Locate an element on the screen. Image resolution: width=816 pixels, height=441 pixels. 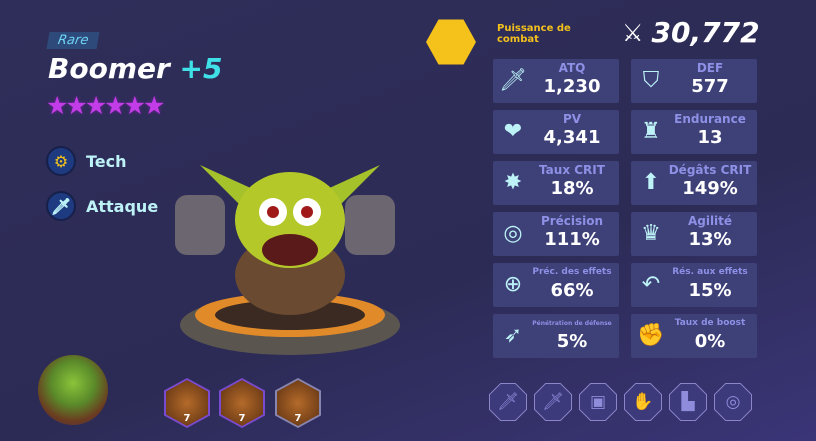
stat-value: 111% is located at coordinates (572, 239).